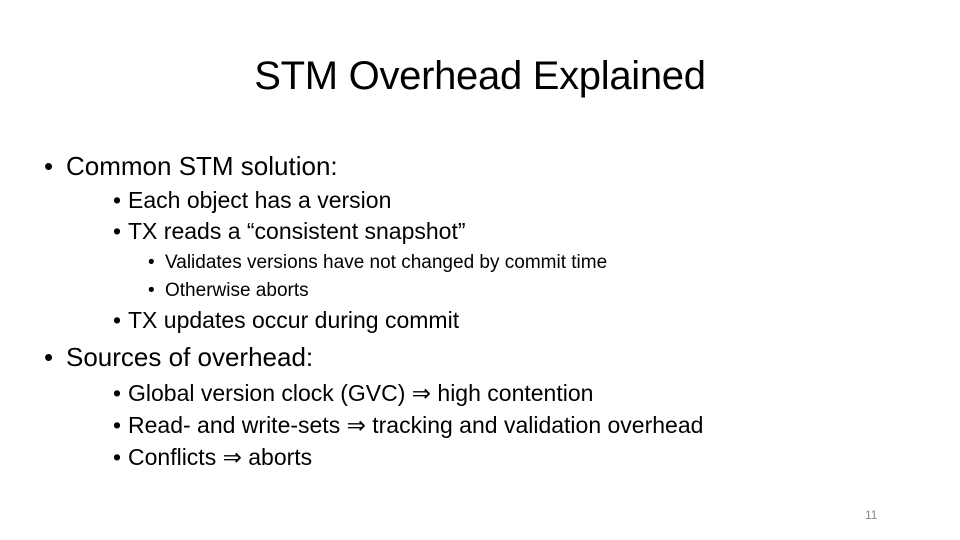  Describe the element at coordinates (480, 76) in the screenshot. I see `slide-title: STM Overhead Explained` at that location.